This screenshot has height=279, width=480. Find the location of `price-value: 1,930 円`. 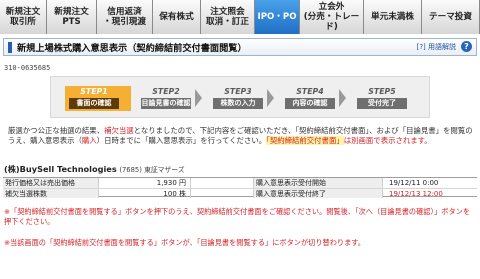

price-value: 1,930 円 is located at coordinates (145, 183).